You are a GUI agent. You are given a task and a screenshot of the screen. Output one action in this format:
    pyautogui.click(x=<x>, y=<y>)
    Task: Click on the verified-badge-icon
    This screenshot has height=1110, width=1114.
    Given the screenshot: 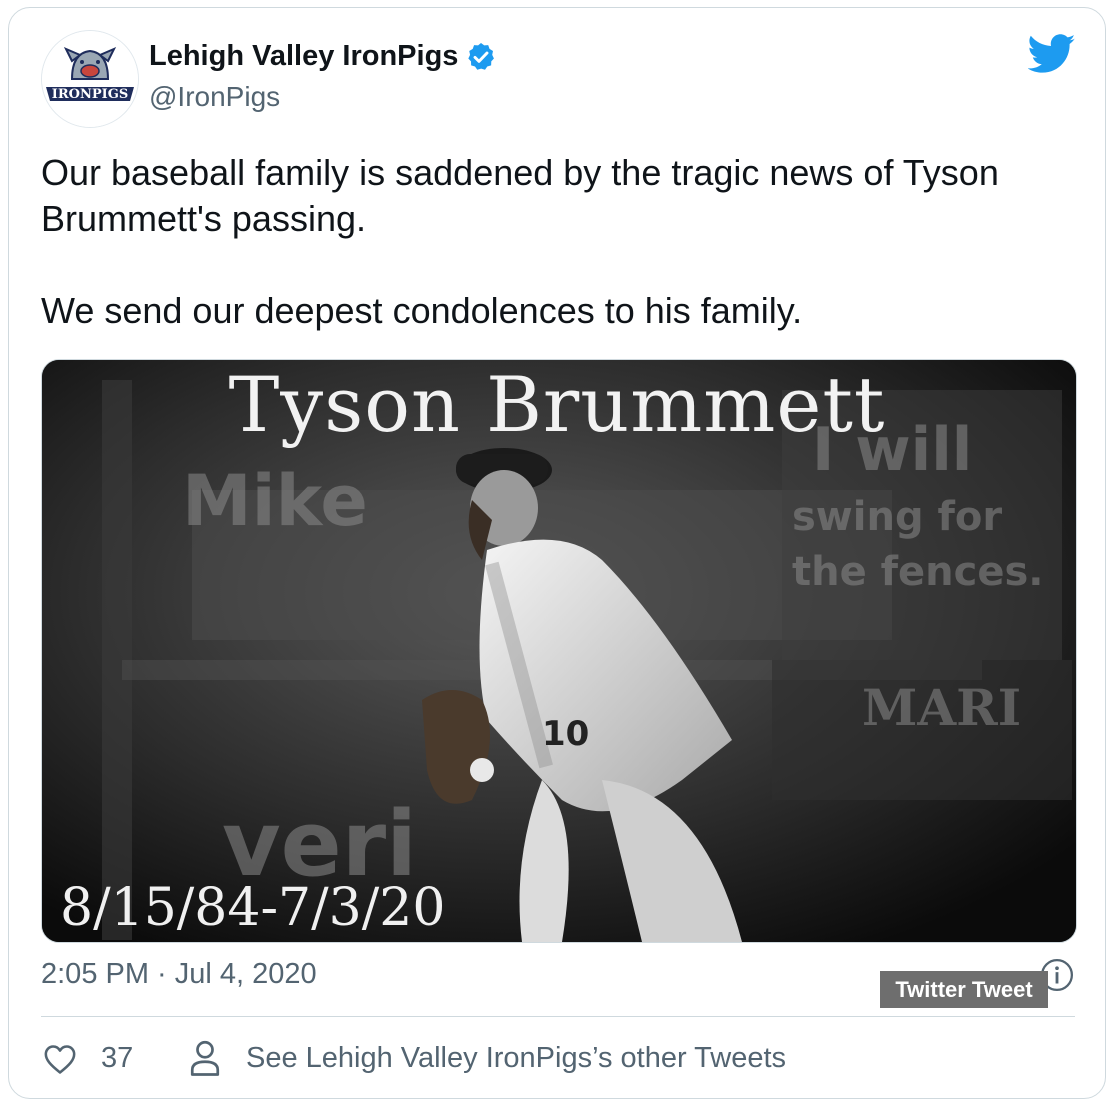 What is the action you would take?
    pyautogui.click(x=481, y=56)
    